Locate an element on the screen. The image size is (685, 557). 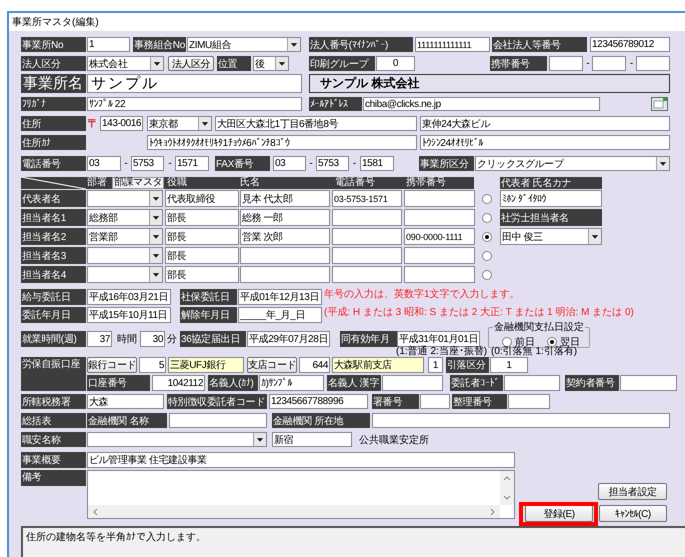
form-button: 担当者設定 is located at coordinates (632, 491).